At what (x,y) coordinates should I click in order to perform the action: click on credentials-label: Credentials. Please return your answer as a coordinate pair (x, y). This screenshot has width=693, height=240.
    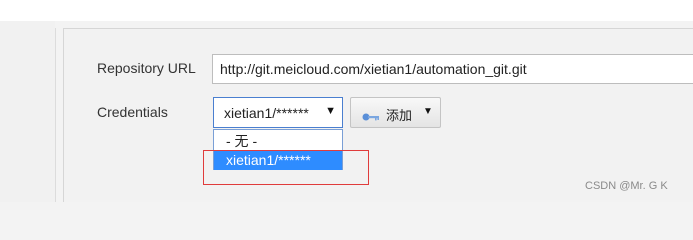
    Looking at the image, I should click on (132, 112).